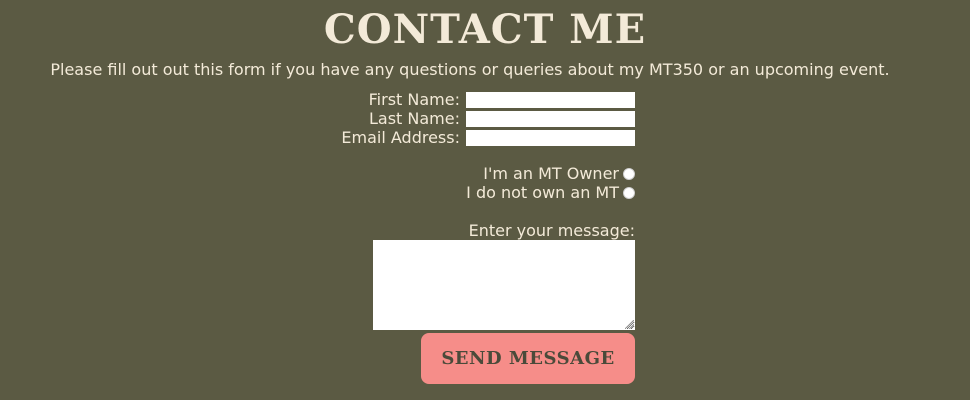 The width and height of the screenshot is (970, 400). I want to click on last-name-field, so click(550, 118).